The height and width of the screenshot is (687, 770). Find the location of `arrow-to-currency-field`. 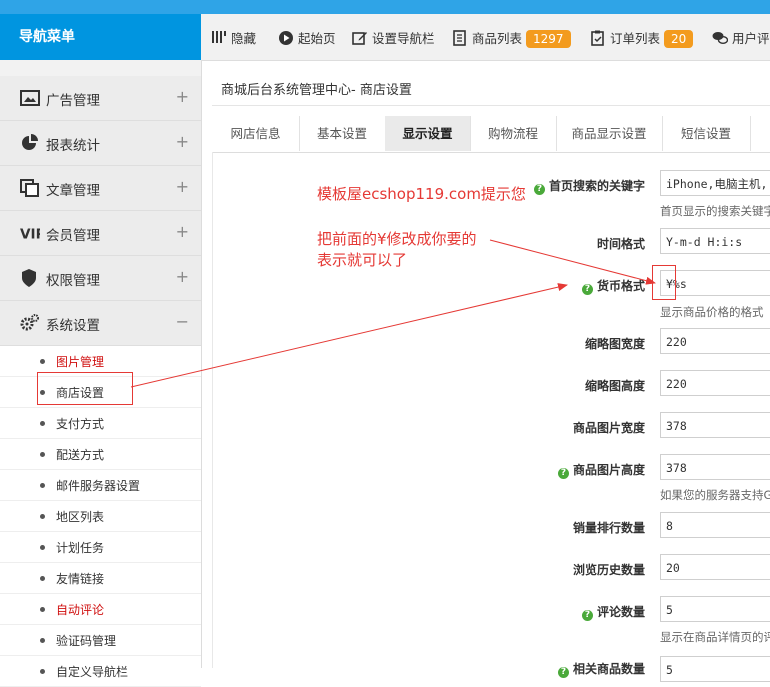

arrow-to-currency-field is located at coordinates (572, 262).